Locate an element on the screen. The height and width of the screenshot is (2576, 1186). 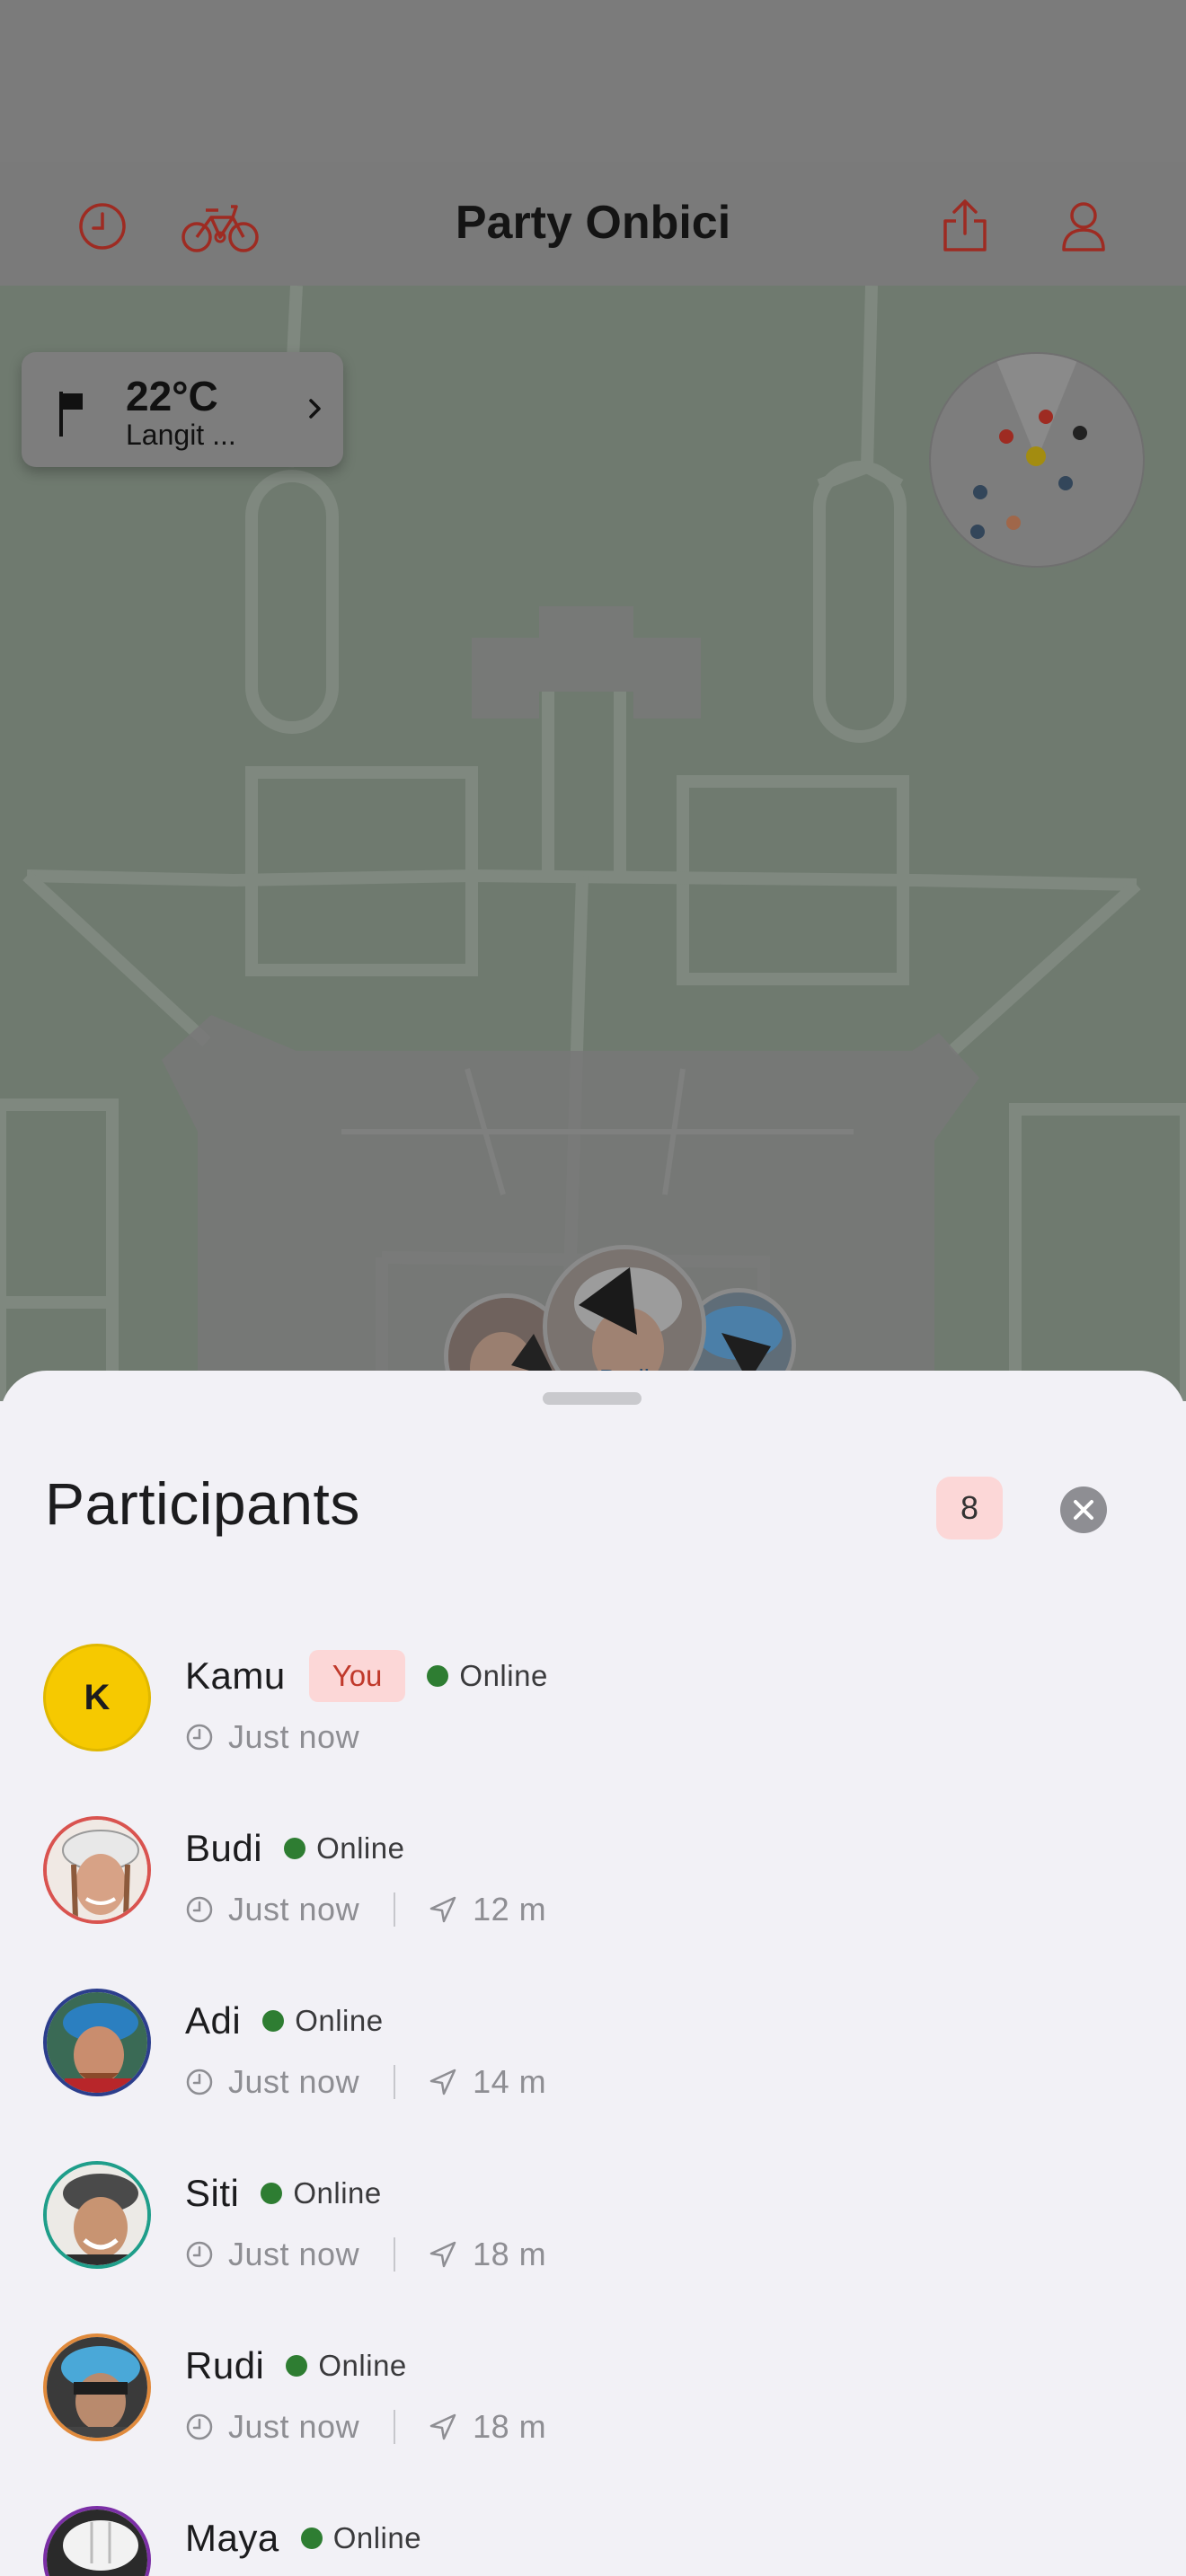
avatar: K is located at coordinates (97, 1697).